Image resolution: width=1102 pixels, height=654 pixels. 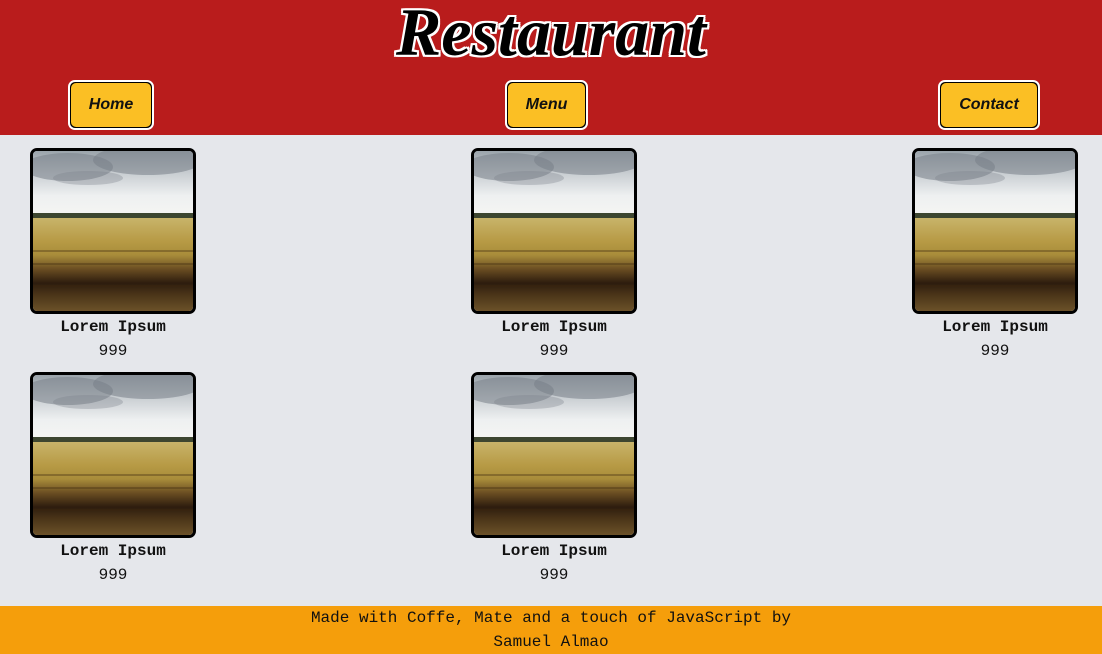 I want to click on nav-menu-label: Menu, so click(x=546, y=105).